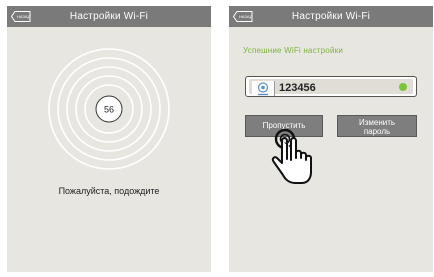 The height and width of the screenshot is (277, 434). I want to click on change-password-button: Изменить пароль, so click(377, 126).